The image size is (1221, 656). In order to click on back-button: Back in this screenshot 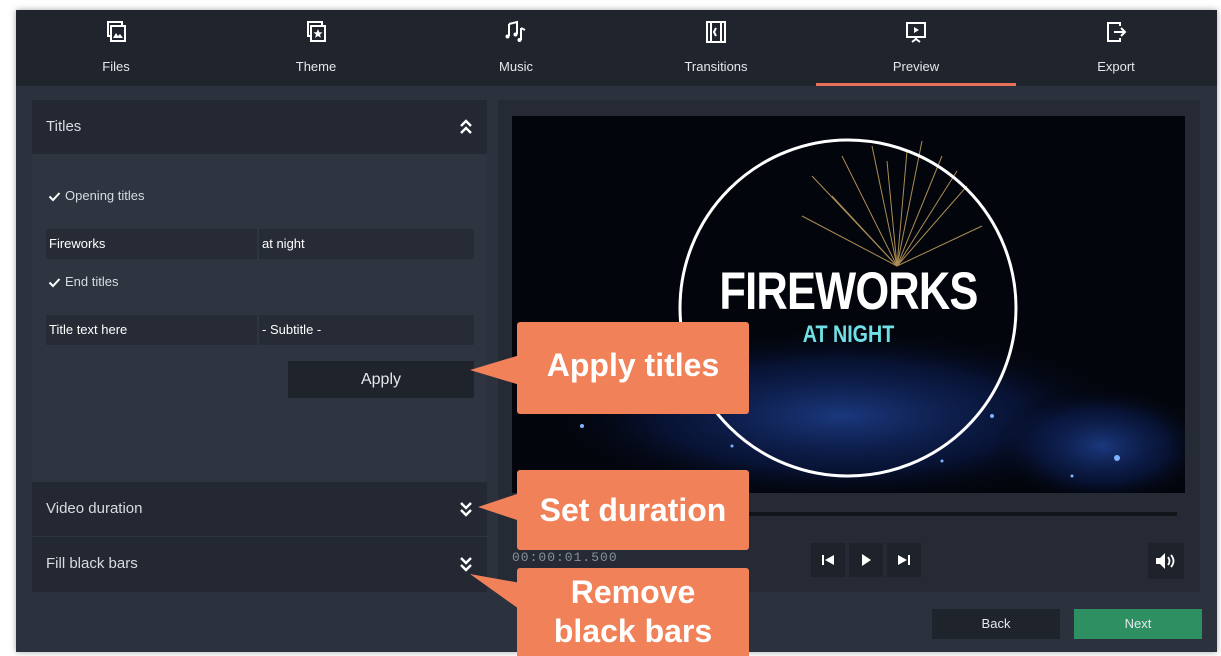, I will do `click(996, 624)`.